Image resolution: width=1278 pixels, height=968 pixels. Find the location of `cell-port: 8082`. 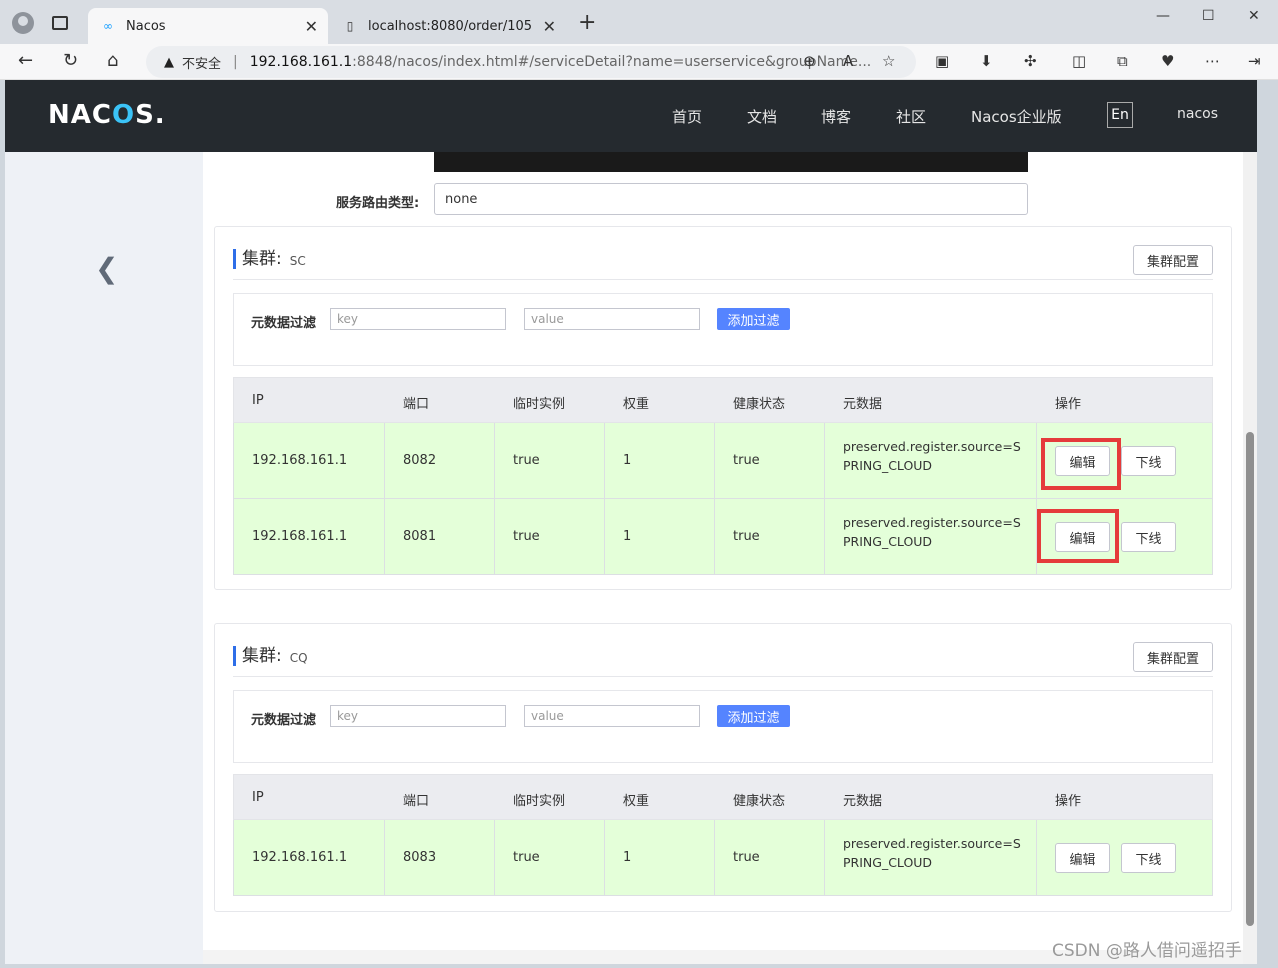

cell-port: 8082 is located at coordinates (420, 460).